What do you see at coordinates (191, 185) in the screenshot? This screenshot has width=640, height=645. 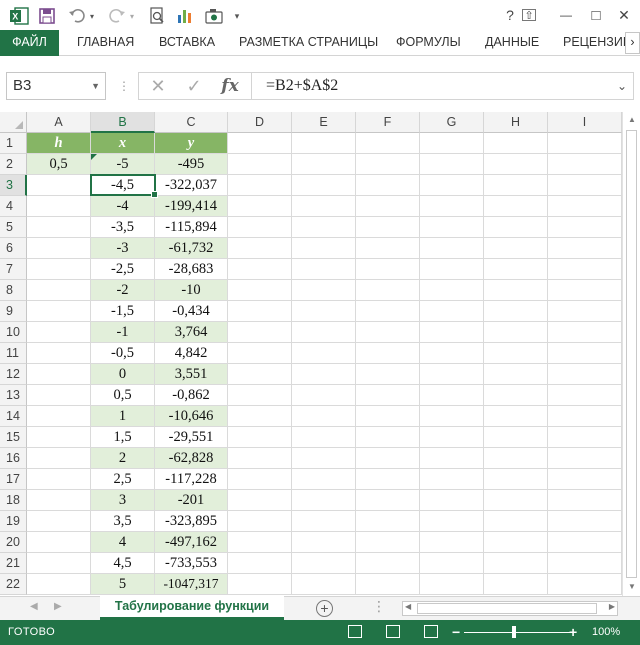 I see `cell-c3: -322,037` at bounding box center [191, 185].